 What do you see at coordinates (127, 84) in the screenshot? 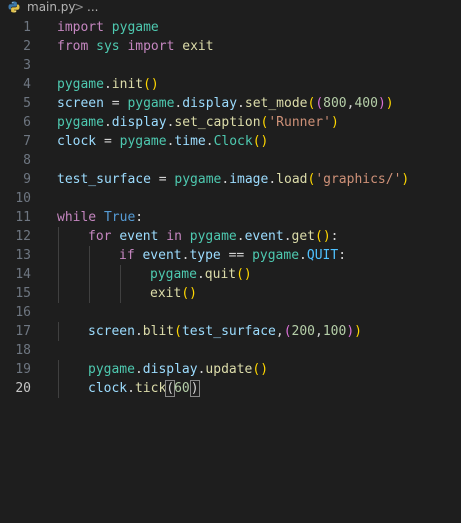
I see `code-token: init` at bounding box center [127, 84].